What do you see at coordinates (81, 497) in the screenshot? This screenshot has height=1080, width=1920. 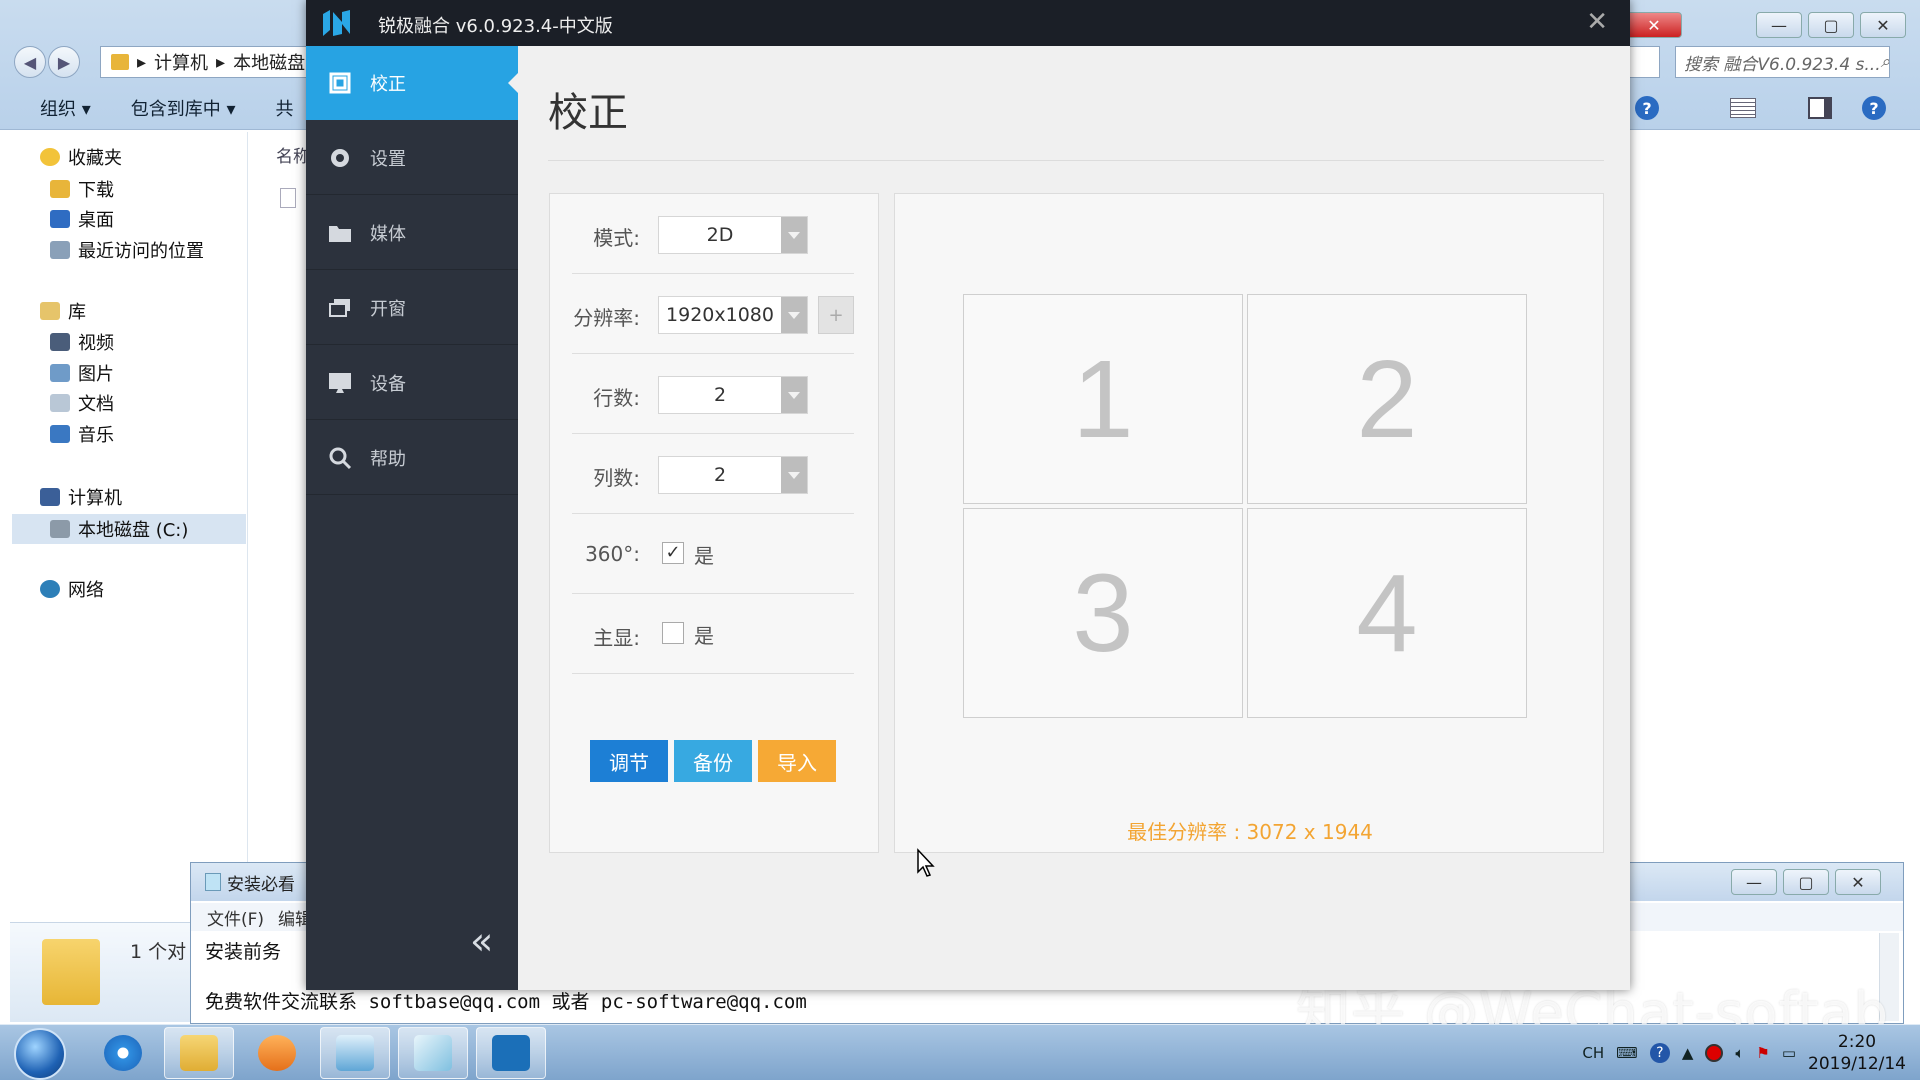 I see `nav-computer: 计算机` at bounding box center [81, 497].